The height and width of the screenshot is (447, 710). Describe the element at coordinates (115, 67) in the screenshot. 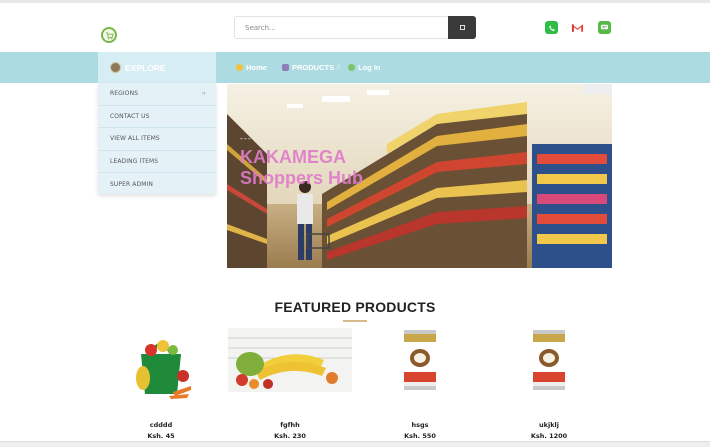

I see `explore-icon` at that location.